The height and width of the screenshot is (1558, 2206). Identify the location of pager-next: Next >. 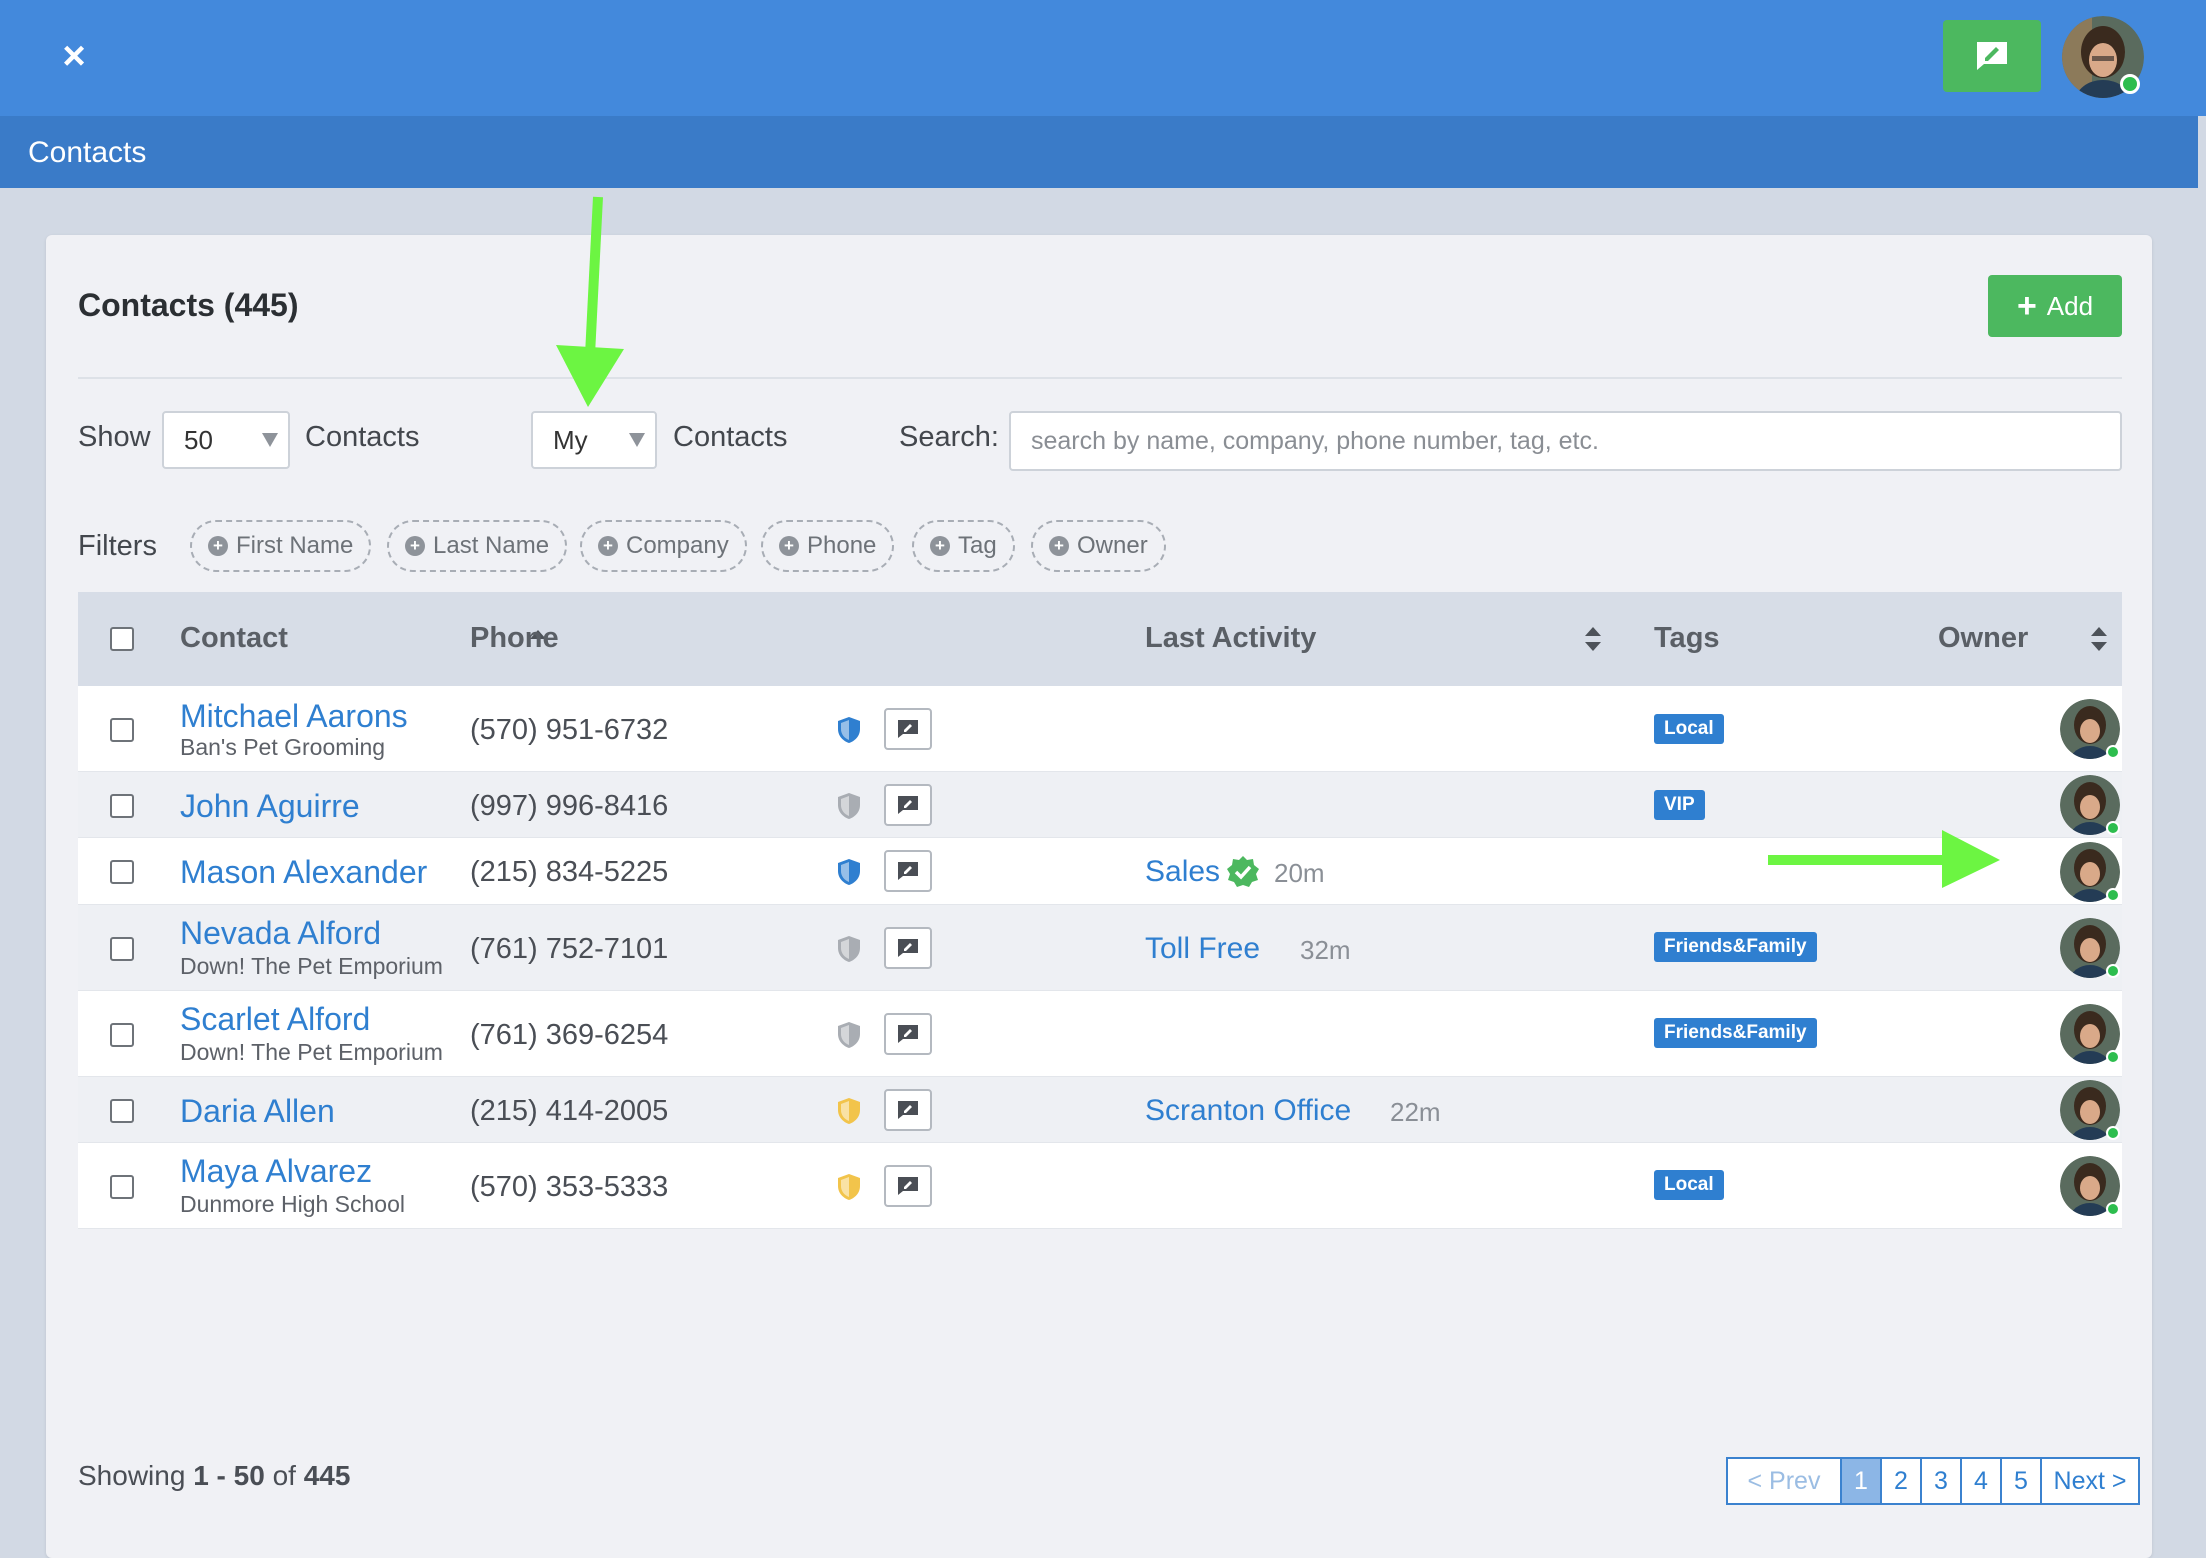
(2090, 1481).